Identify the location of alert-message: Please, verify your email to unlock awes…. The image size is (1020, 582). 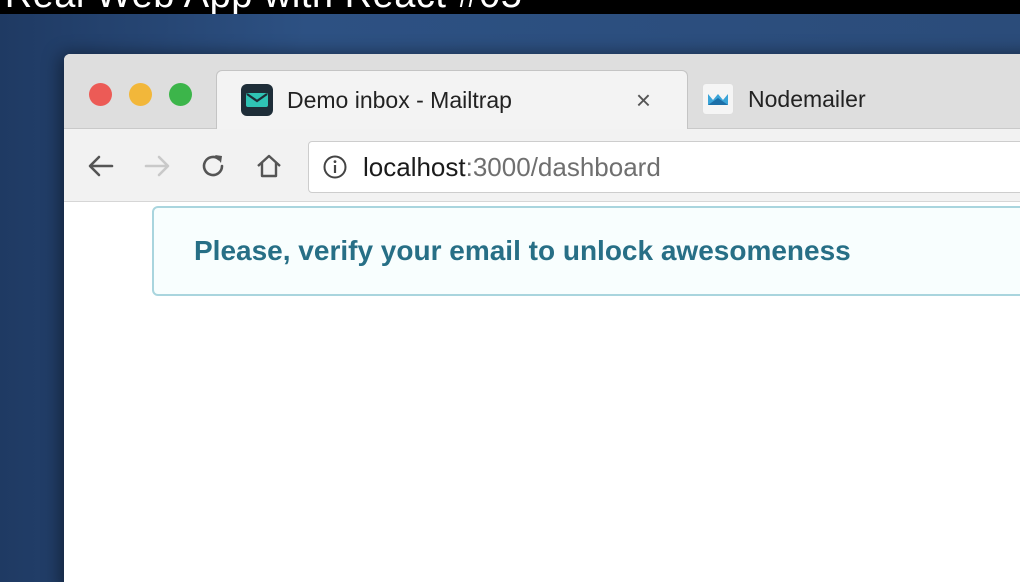
(522, 250).